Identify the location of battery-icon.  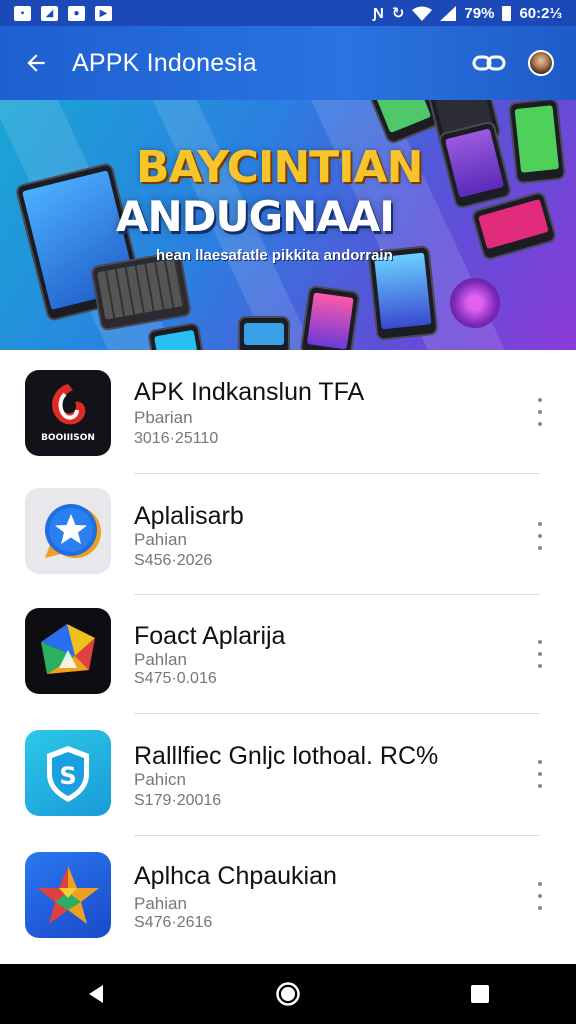
(507, 13).